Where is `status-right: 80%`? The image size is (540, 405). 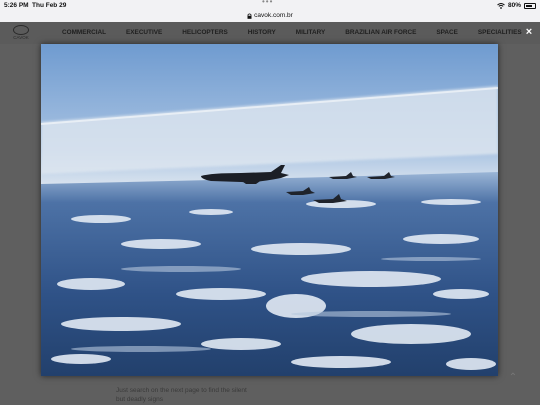 status-right: 80% is located at coordinates (516, 5).